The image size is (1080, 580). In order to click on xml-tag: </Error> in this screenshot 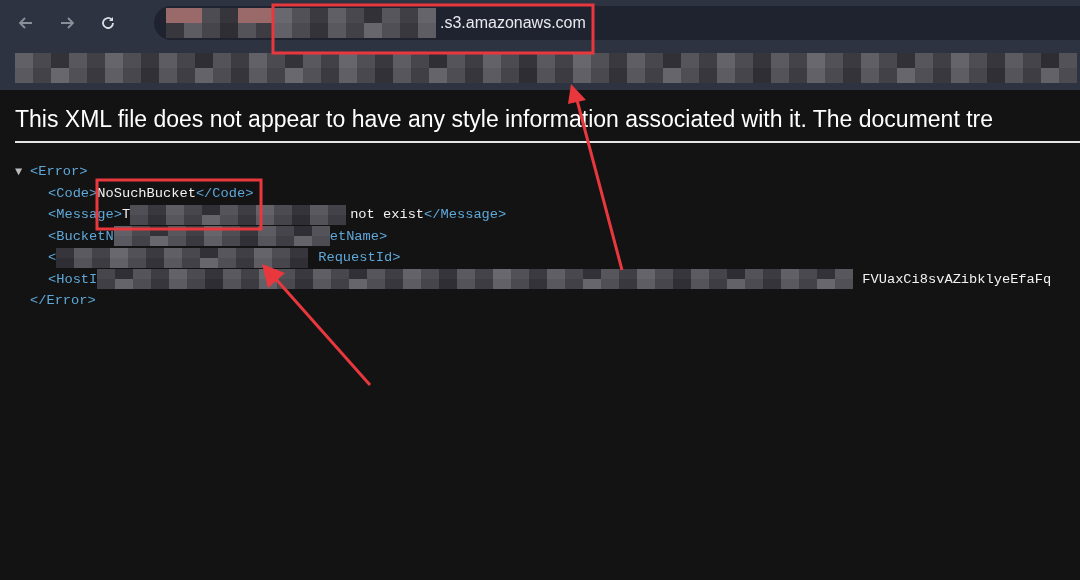, I will do `click(63, 301)`.